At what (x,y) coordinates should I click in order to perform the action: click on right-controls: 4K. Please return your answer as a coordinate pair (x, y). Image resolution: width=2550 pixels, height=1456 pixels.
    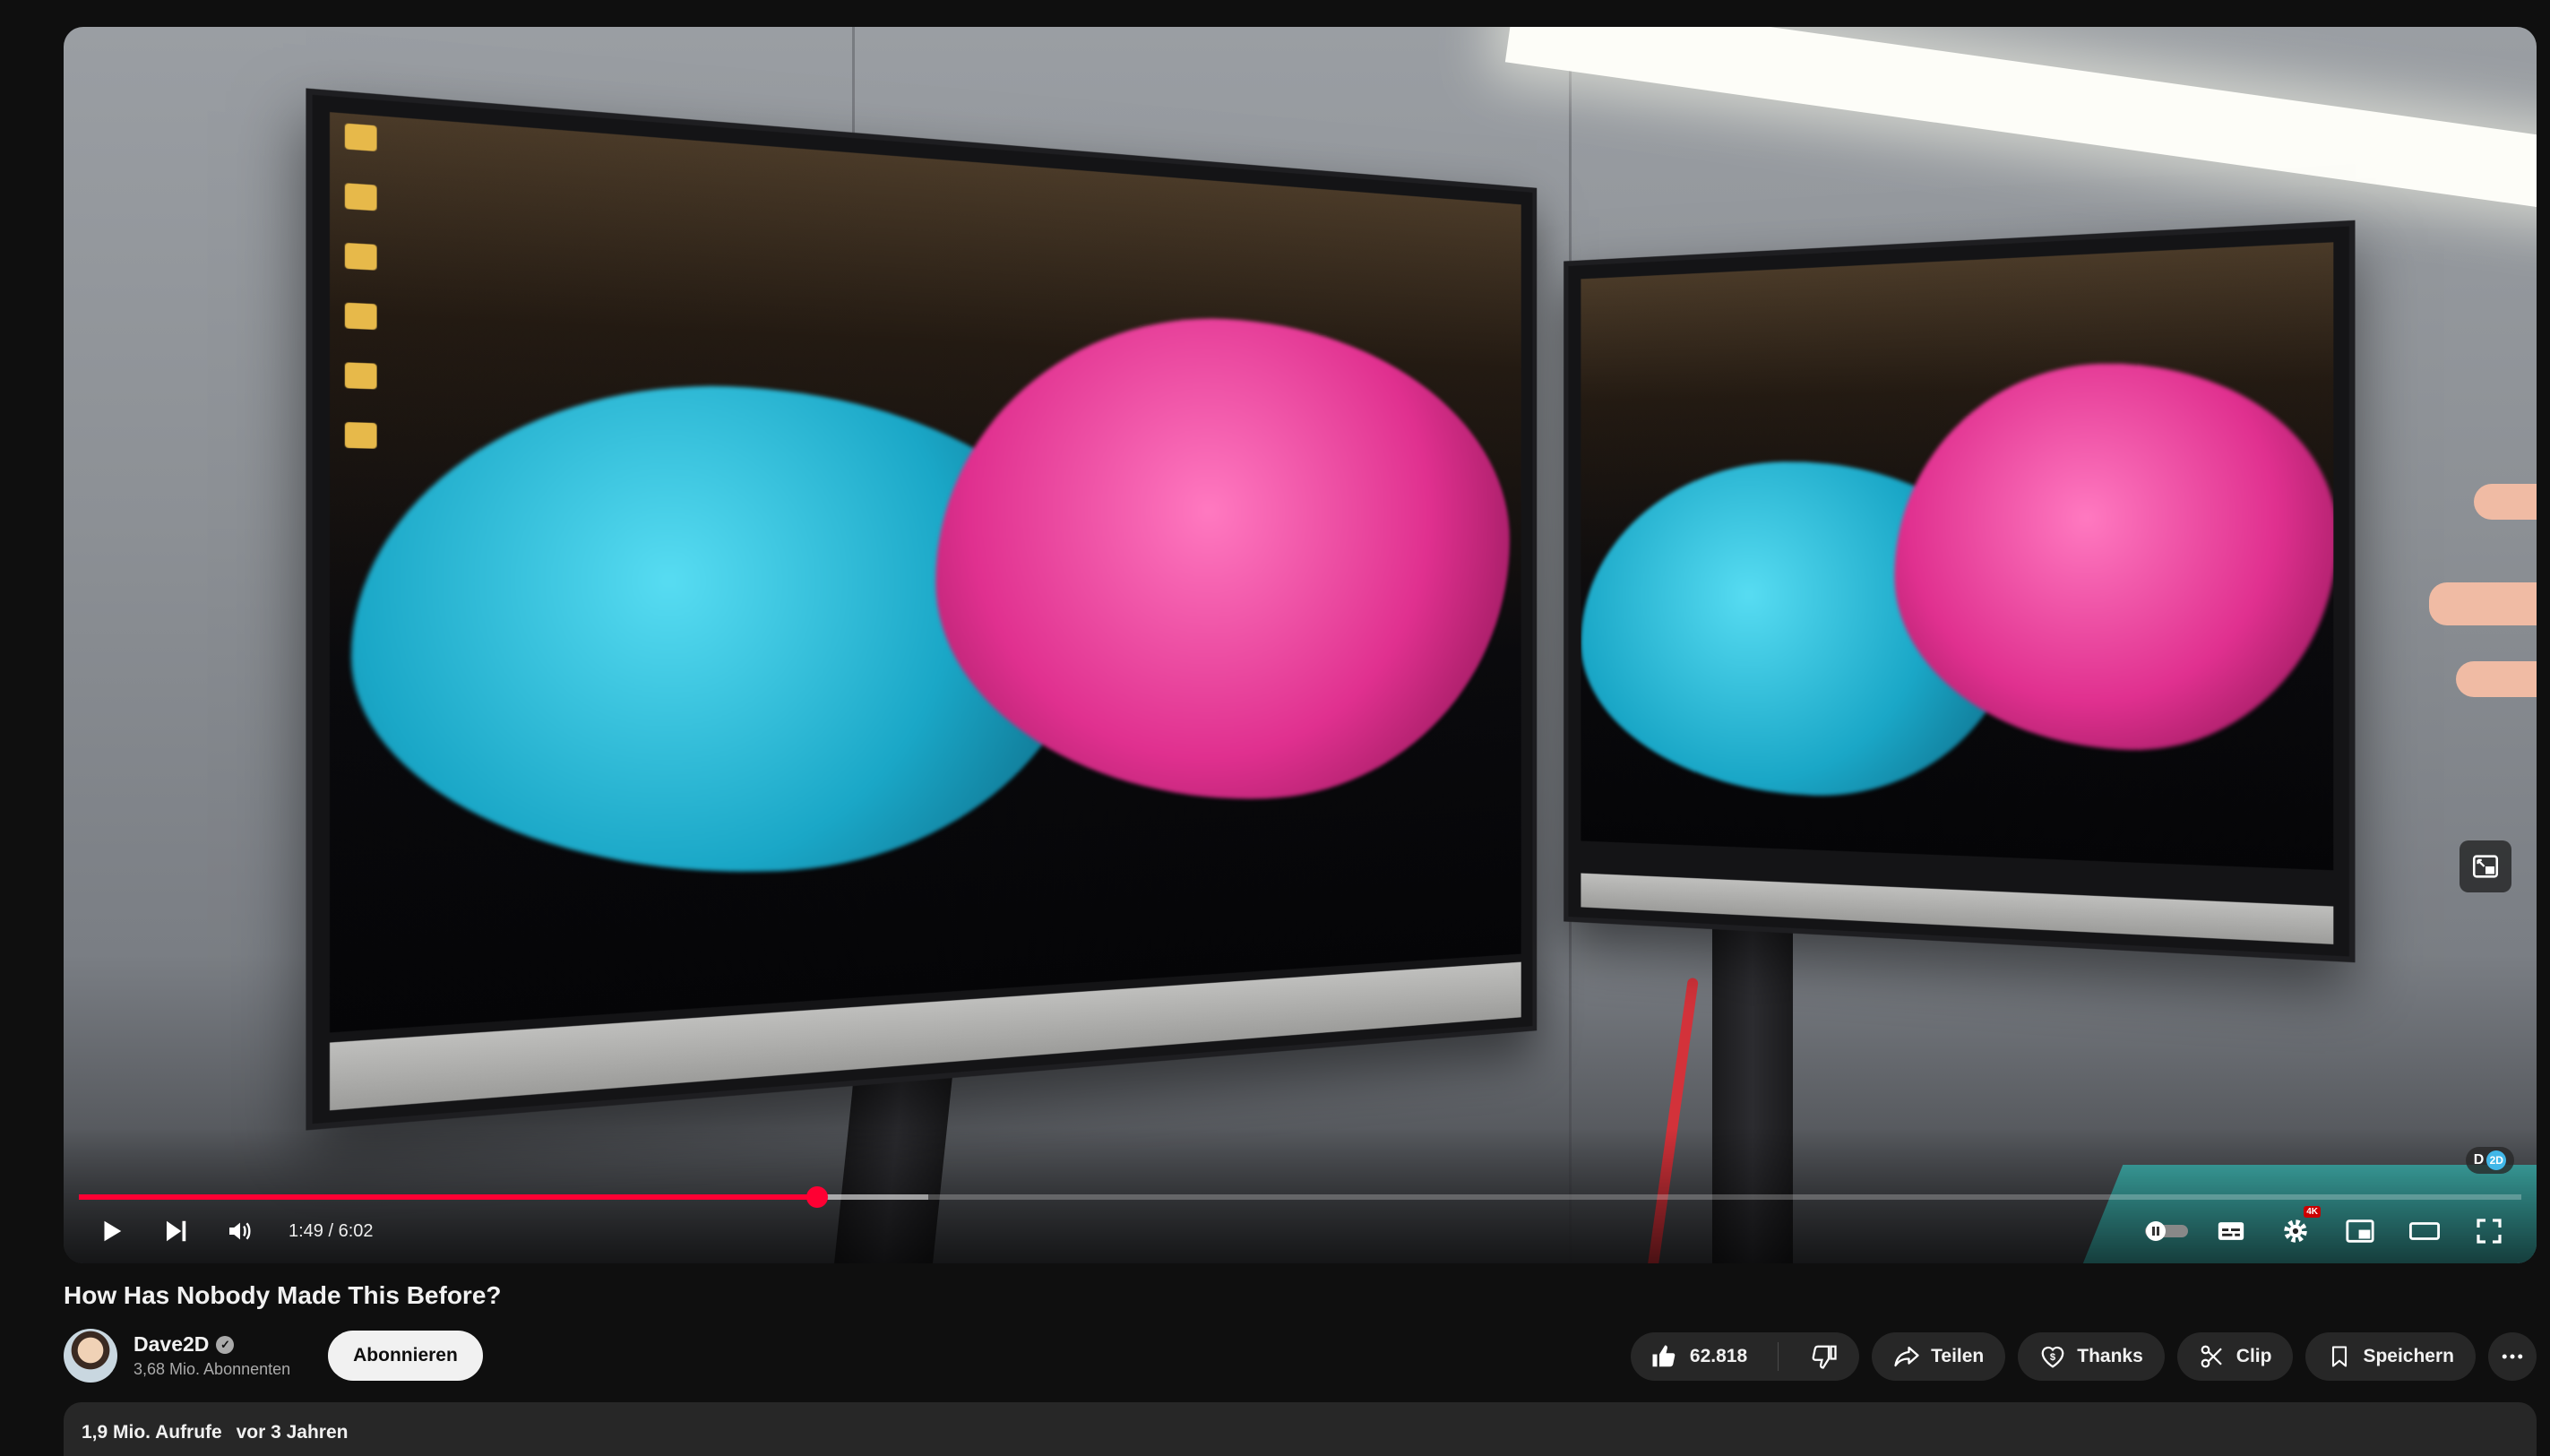
    Looking at the image, I should click on (2327, 1230).